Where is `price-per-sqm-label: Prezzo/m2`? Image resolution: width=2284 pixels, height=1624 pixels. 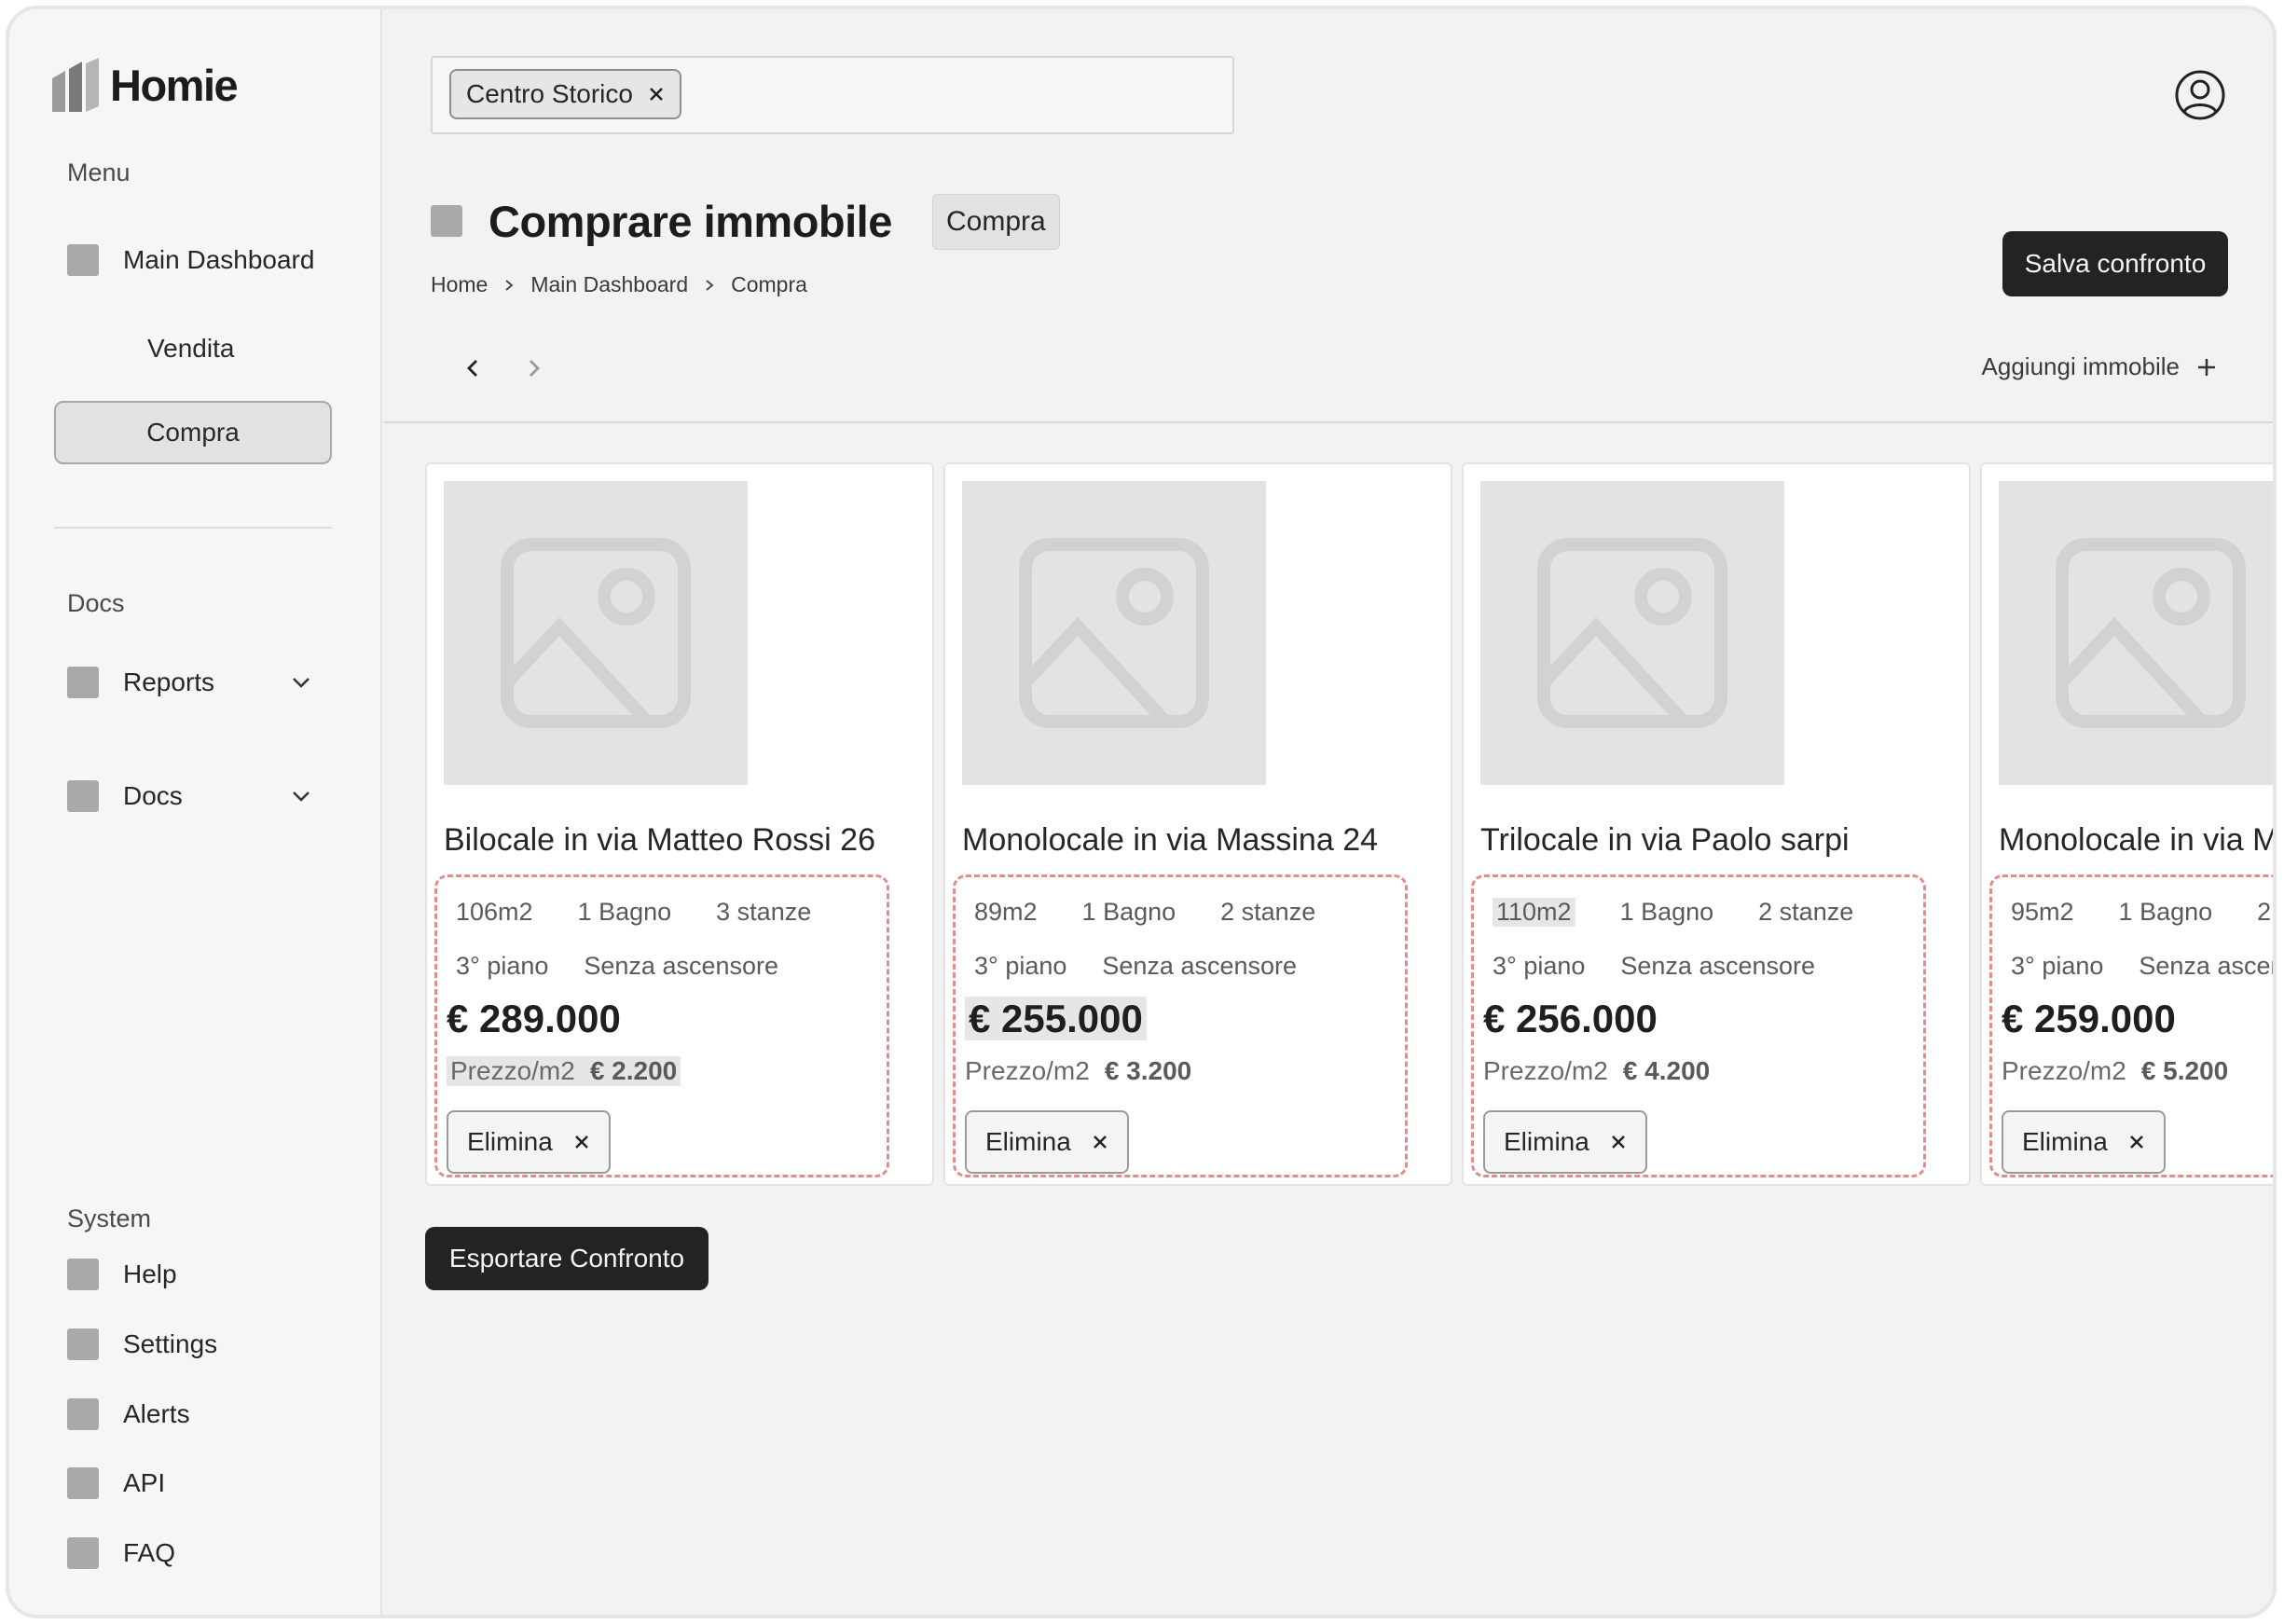
price-per-sqm-label: Prezzo/m2 is located at coordinates (512, 1070).